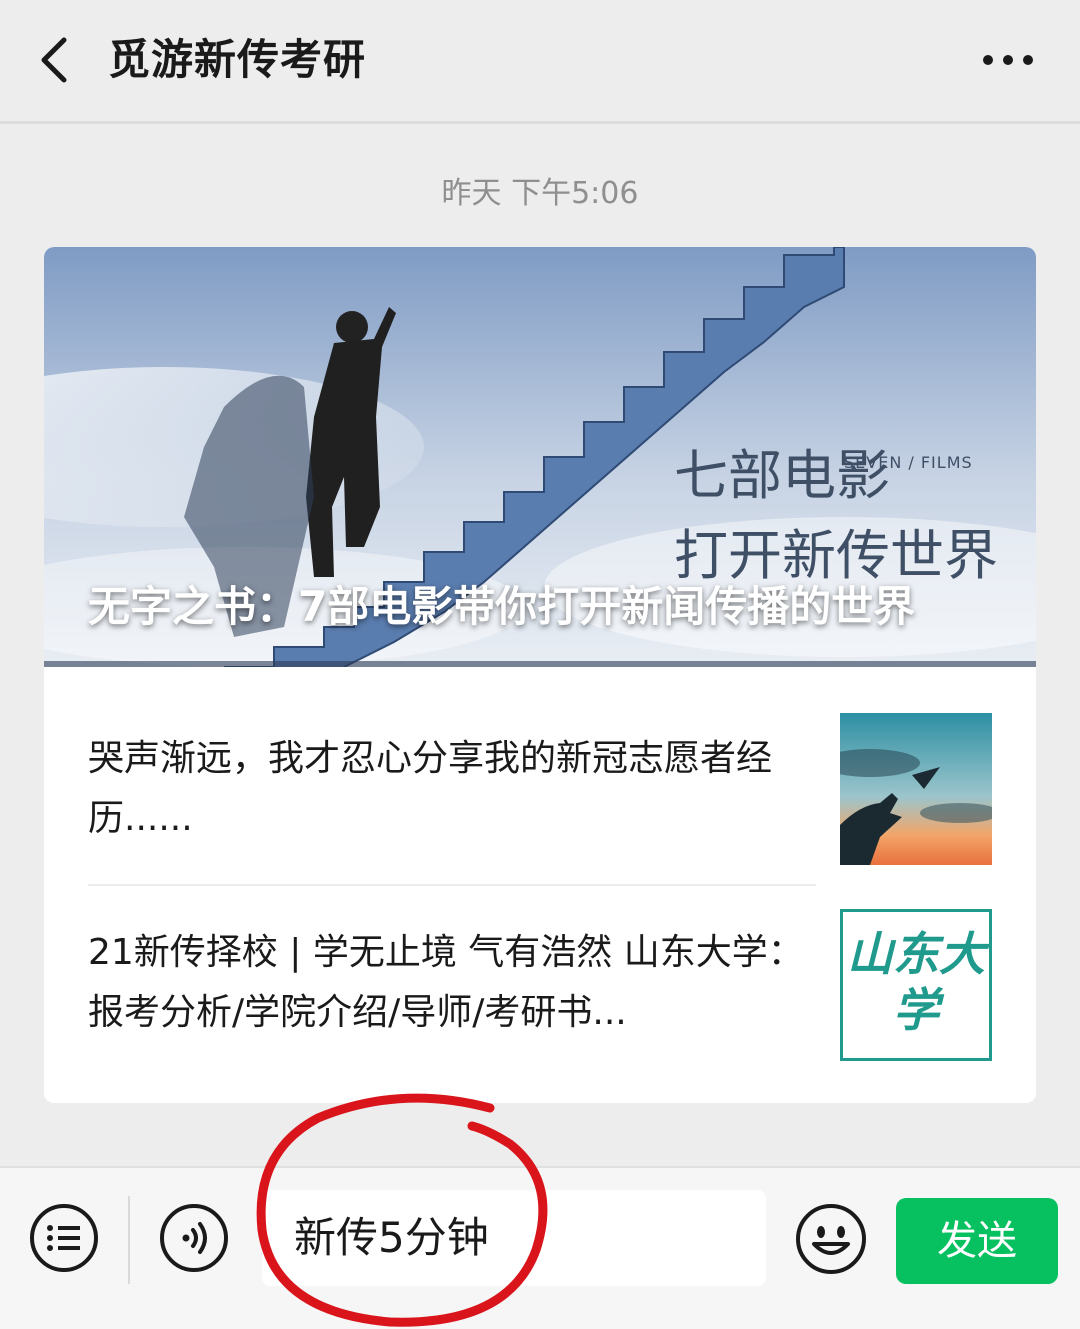 This screenshot has width=1080, height=1329. I want to click on voice-icon, so click(194, 1238).